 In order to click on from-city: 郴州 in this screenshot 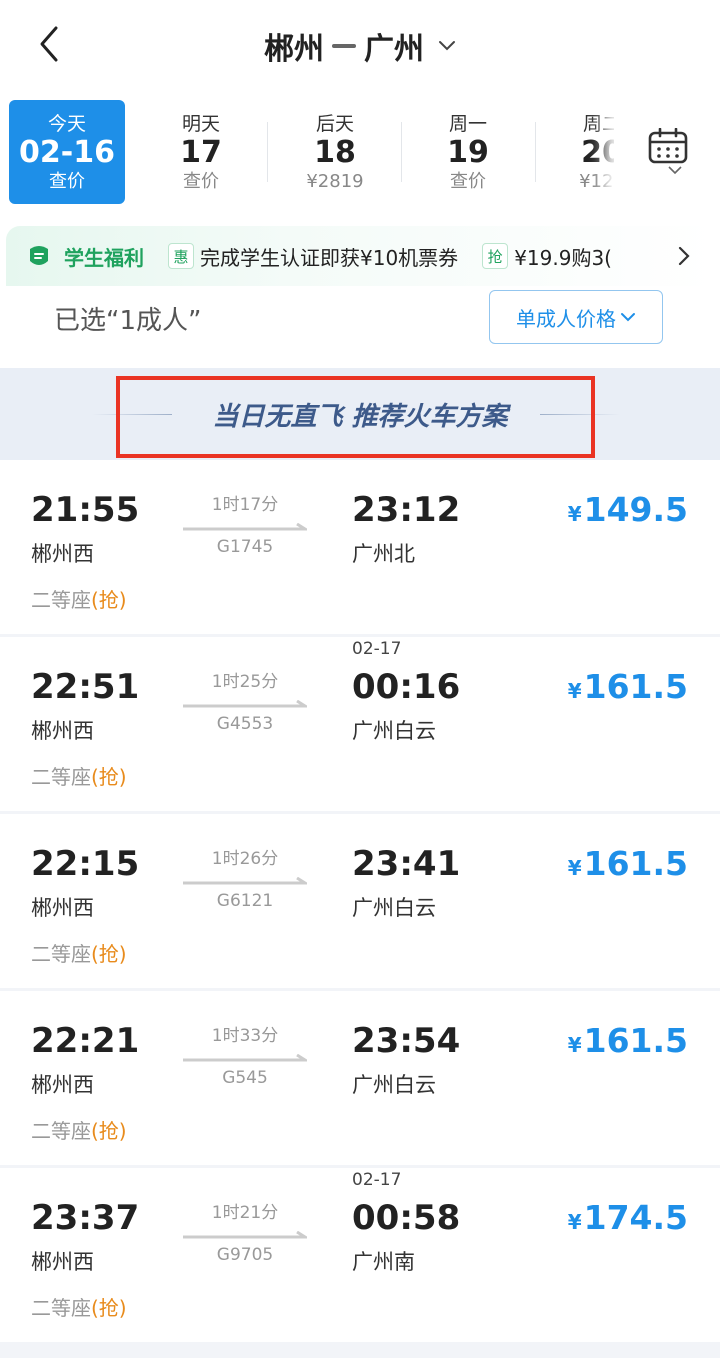, I will do `click(294, 49)`.